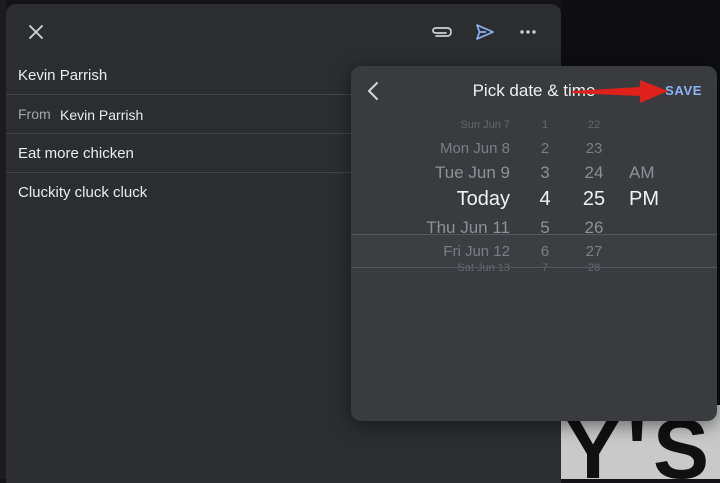  I want to click on save-button: SAVE, so click(683, 90).